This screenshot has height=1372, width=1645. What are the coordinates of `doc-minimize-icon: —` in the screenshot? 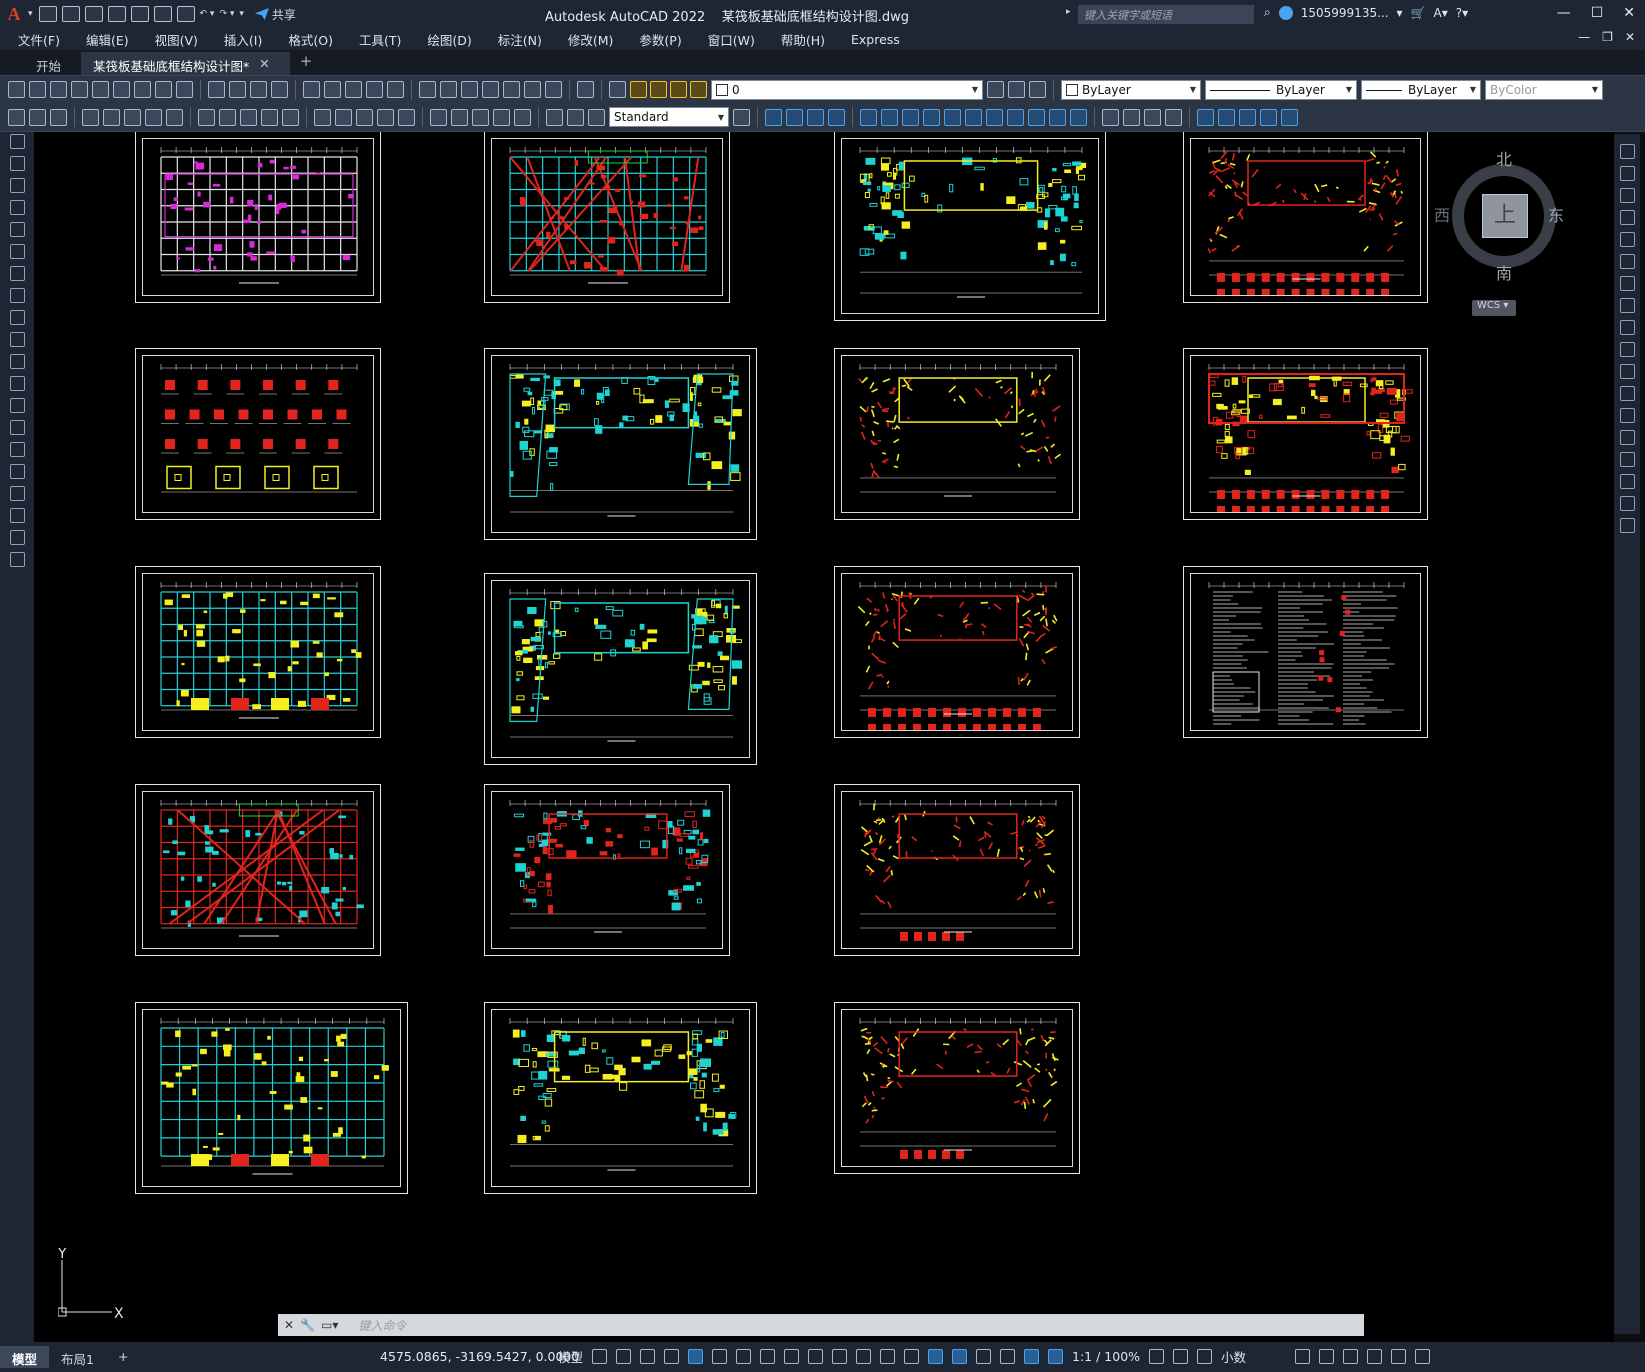 It's located at (1584, 37).